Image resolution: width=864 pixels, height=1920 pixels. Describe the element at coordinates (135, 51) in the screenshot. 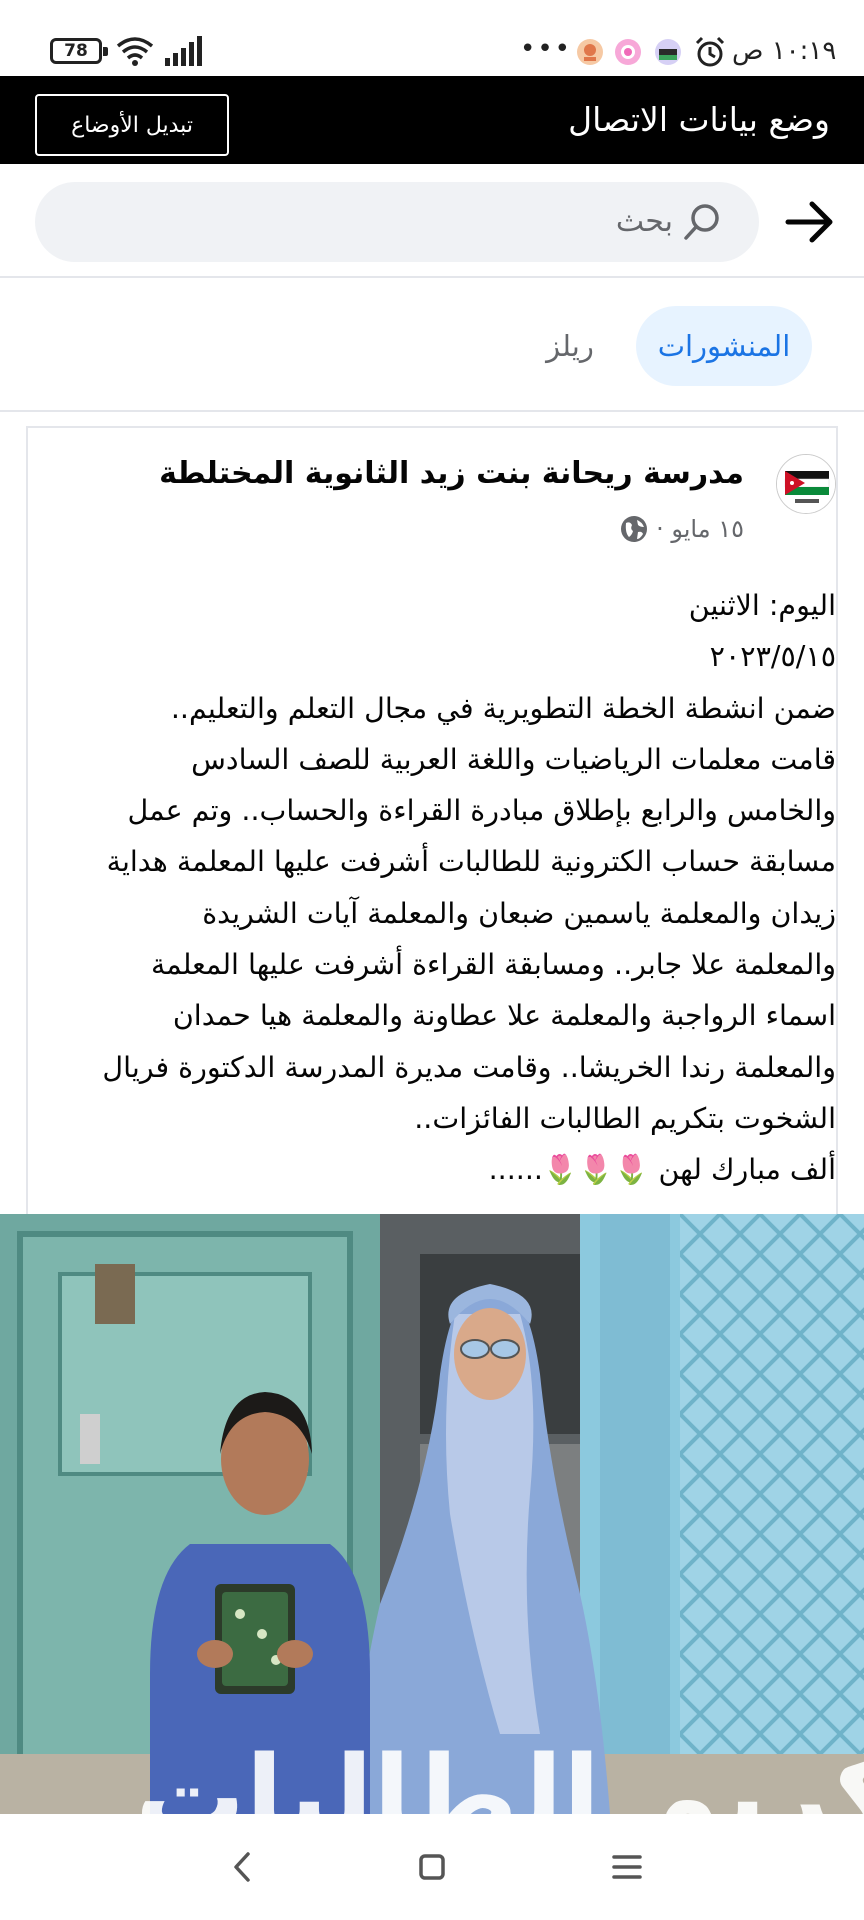

I see `wifi-icon` at that location.